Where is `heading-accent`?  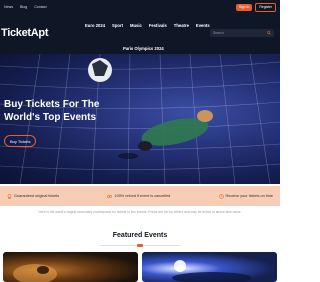 heading-accent is located at coordinates (140, 245).